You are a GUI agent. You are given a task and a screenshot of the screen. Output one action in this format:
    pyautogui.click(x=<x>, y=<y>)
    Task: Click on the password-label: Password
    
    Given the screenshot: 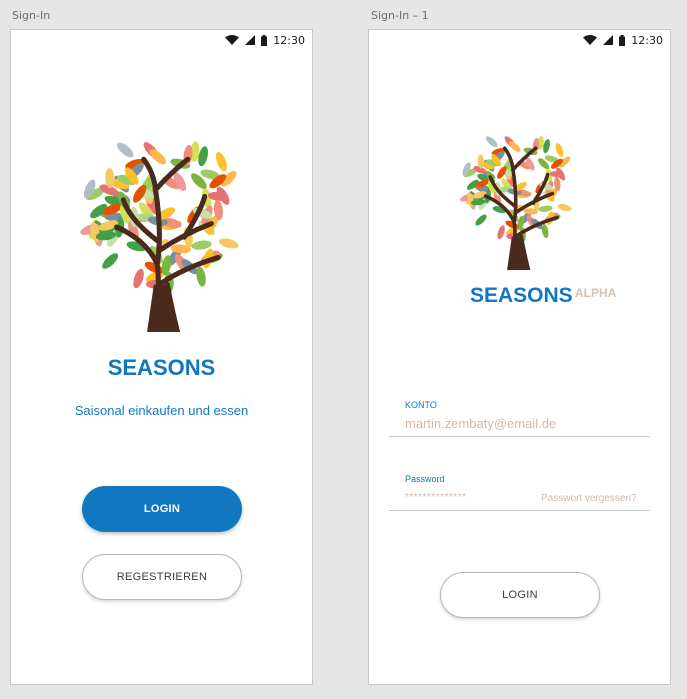 What is the action you would take?
    pyautogui.click(x=425, y=479)
    